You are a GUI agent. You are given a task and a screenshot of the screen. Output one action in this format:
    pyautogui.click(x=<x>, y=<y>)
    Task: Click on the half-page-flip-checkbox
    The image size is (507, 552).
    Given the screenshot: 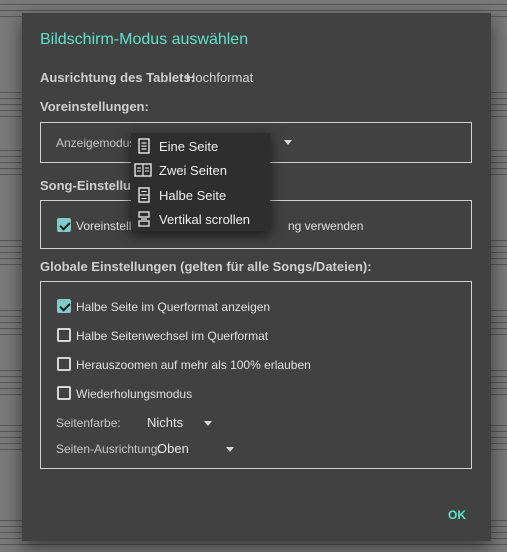 What is the action you would take?
    pyautogui.click(x=64, y=335)
    